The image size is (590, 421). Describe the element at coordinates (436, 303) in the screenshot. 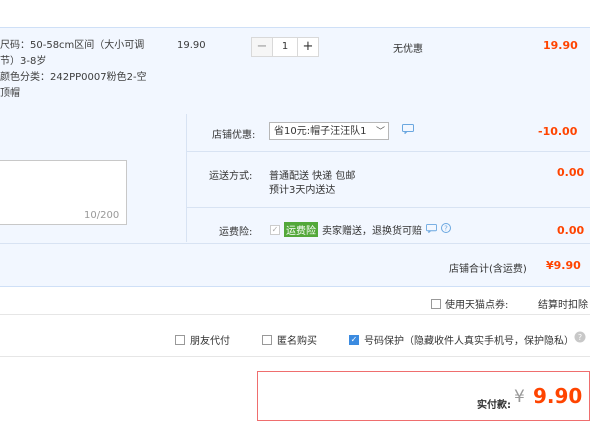

I see `points-checkbox` at that location.